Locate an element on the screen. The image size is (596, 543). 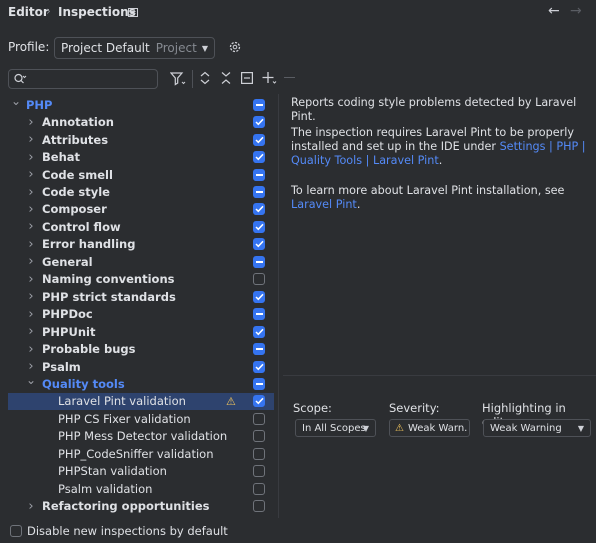
tree-row: Laravel Pint validation ⚠ is located at coordinates (141, 401).